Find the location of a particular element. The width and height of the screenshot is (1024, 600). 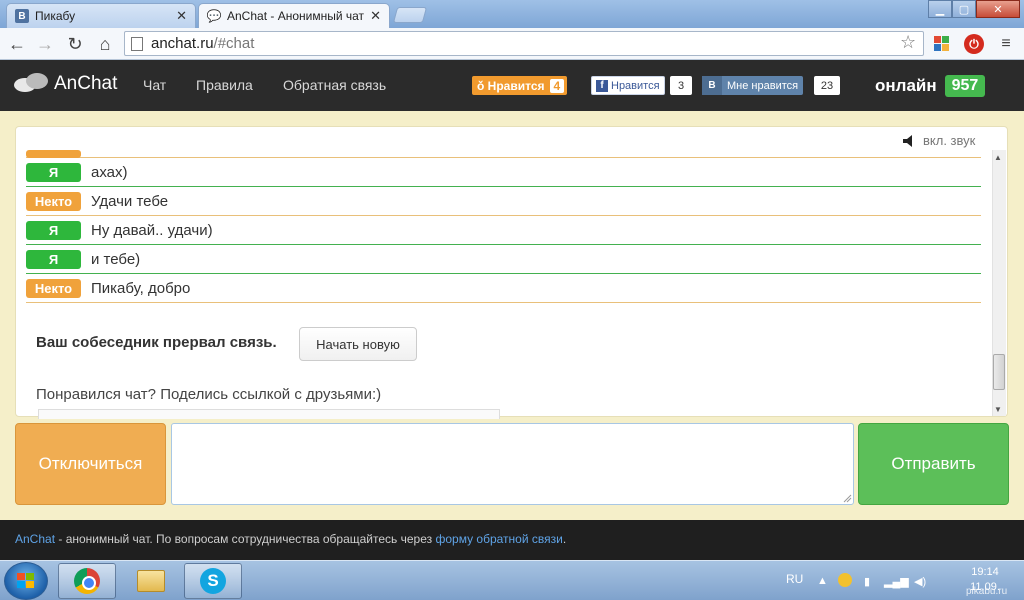

resize-grip-icon is located at coordinates (847, 498).